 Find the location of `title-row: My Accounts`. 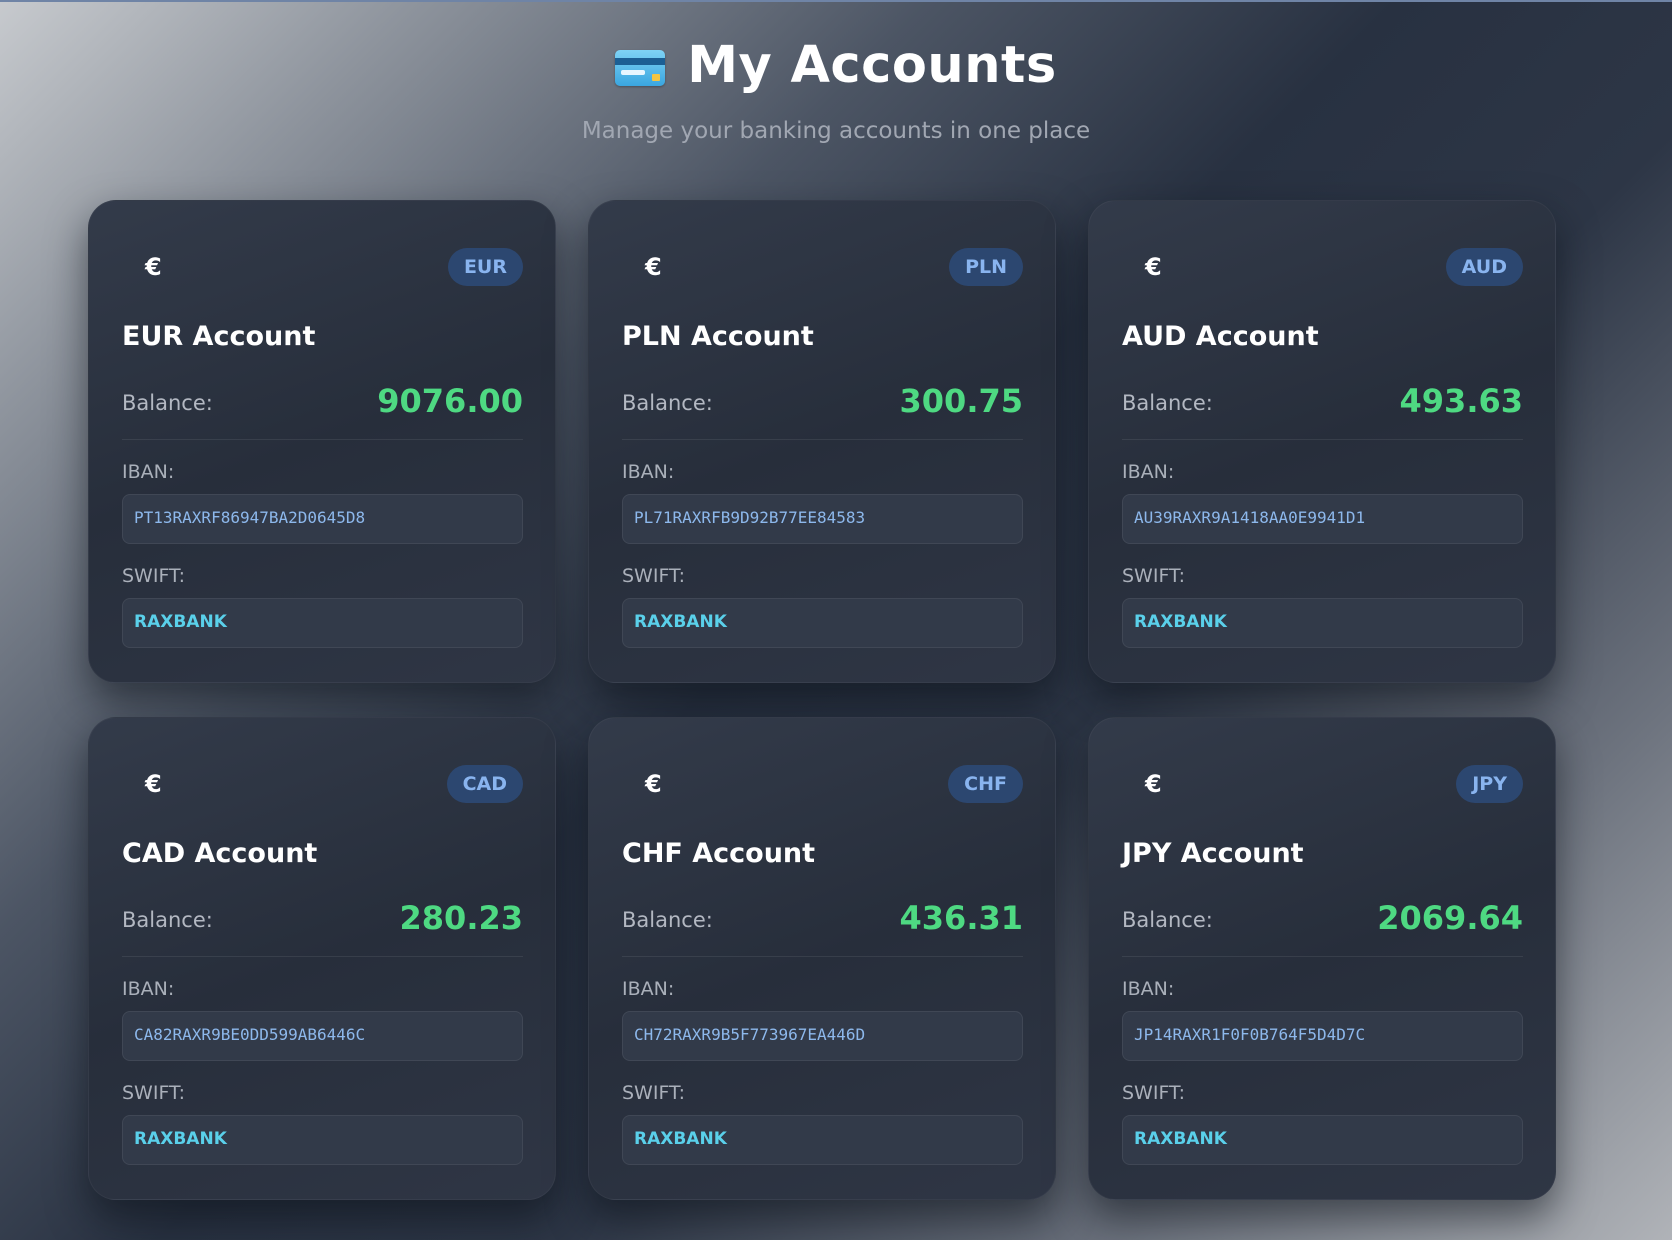

title-row: My Accounts is located at coordinates (836, 65).